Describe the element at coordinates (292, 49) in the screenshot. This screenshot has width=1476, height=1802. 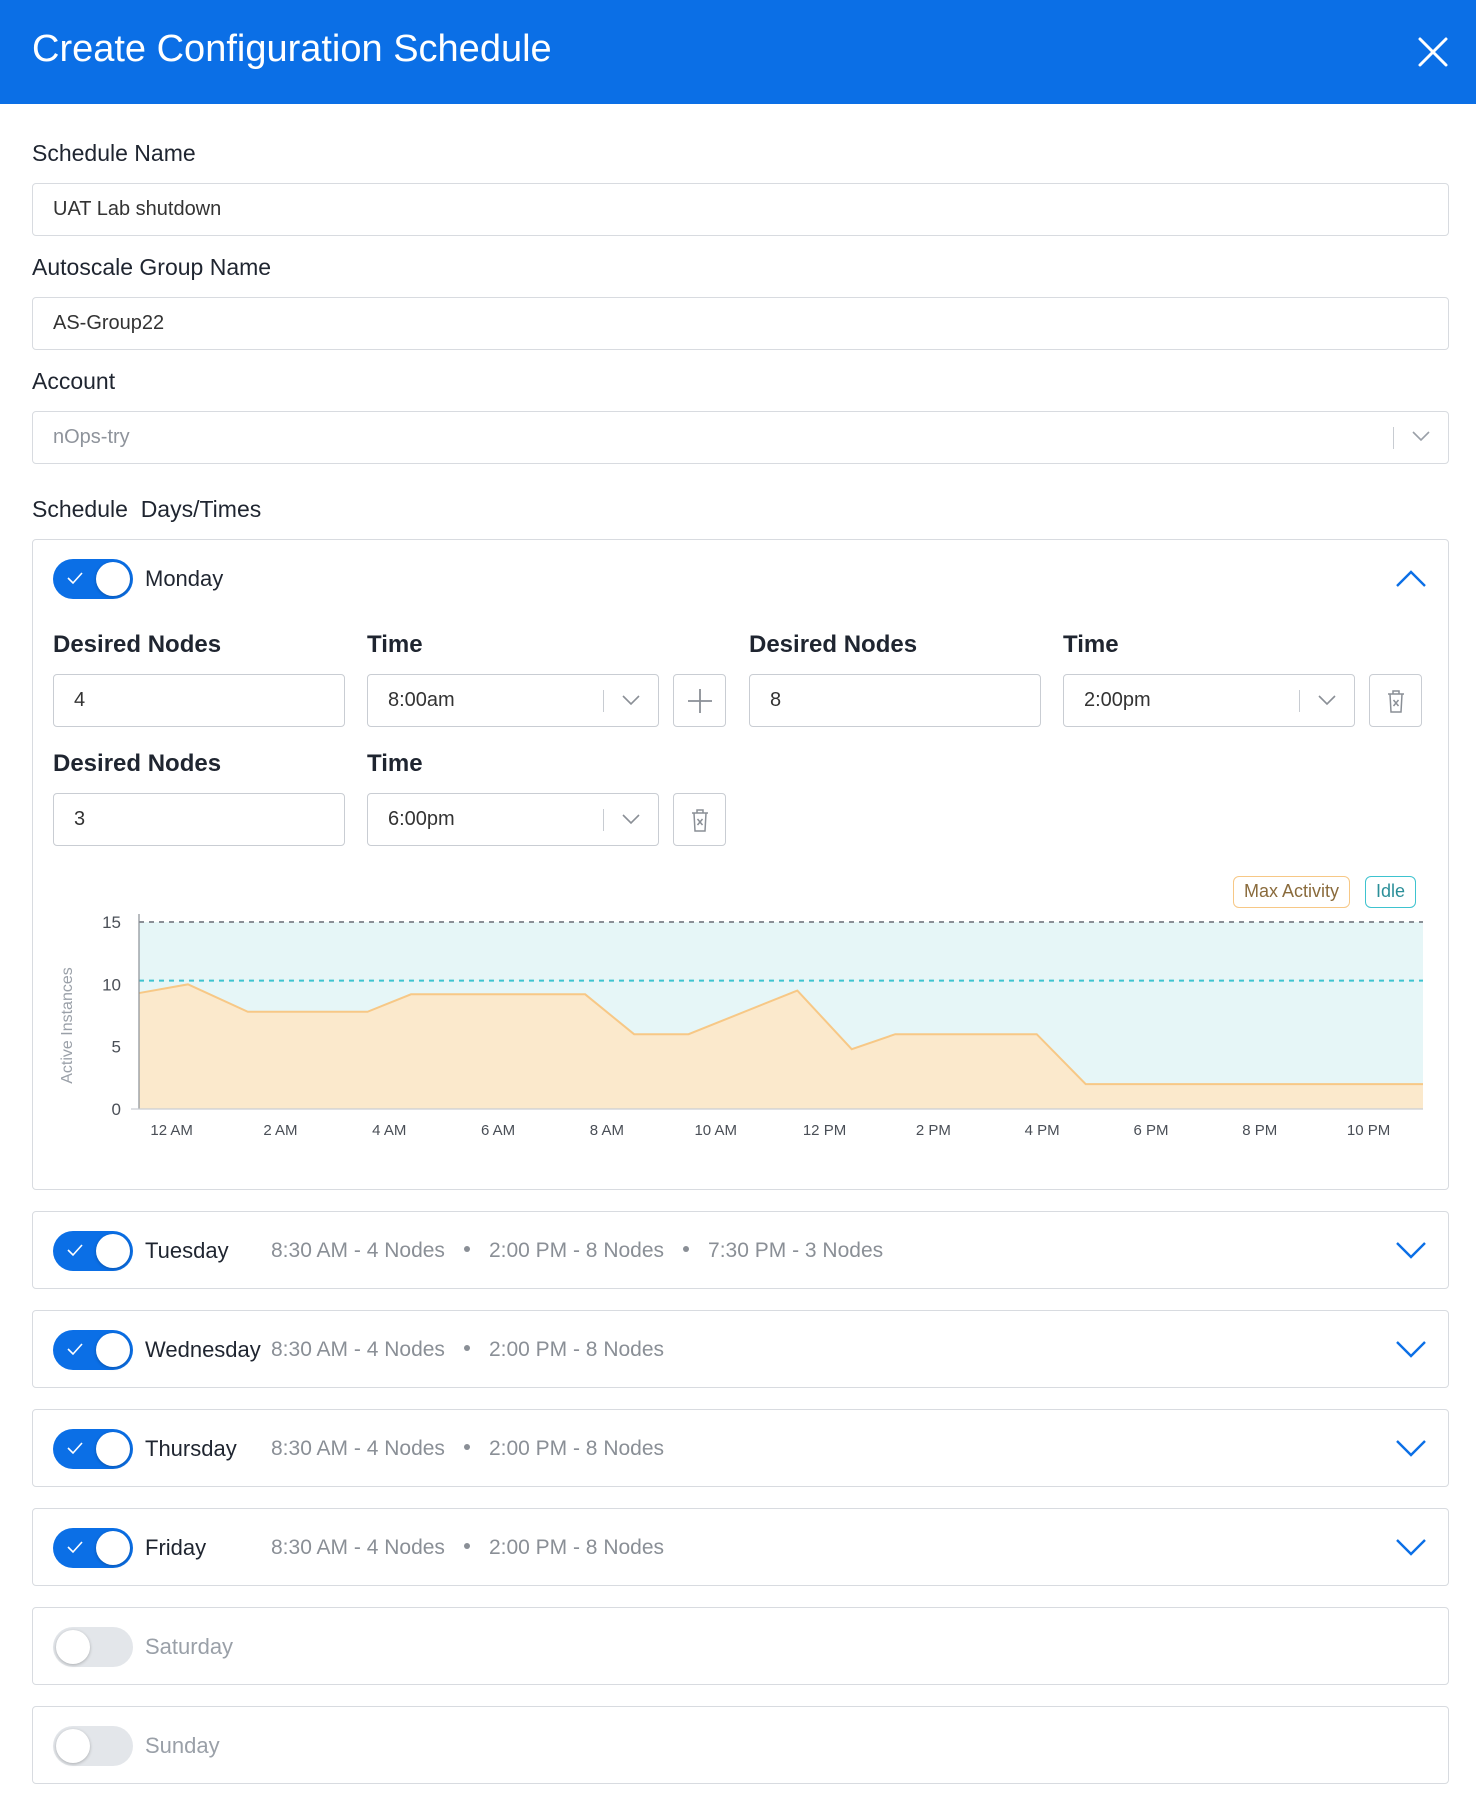
I see `dialog-title: Create Configuration Schedule` at that location.